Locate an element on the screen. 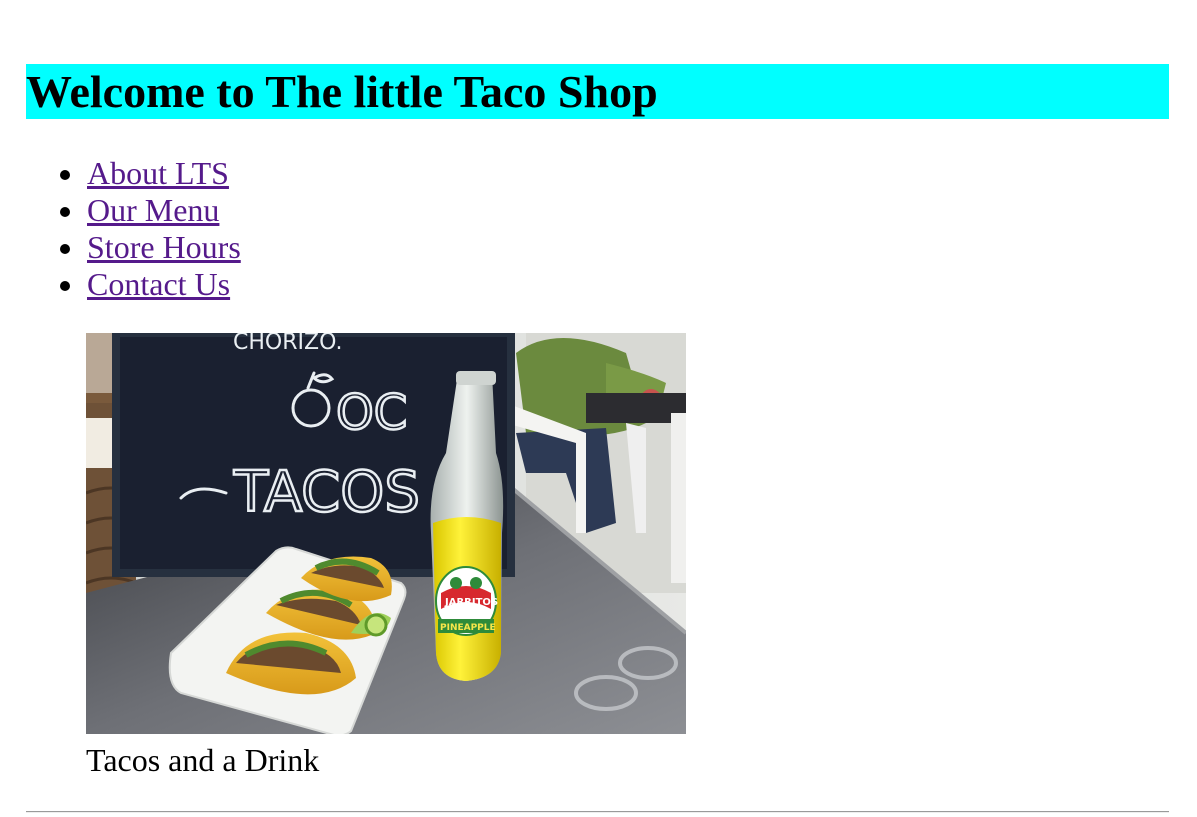 The image size is (1197, 817). nav-item-contact: Contact Us is located at coordinates (614, 284).